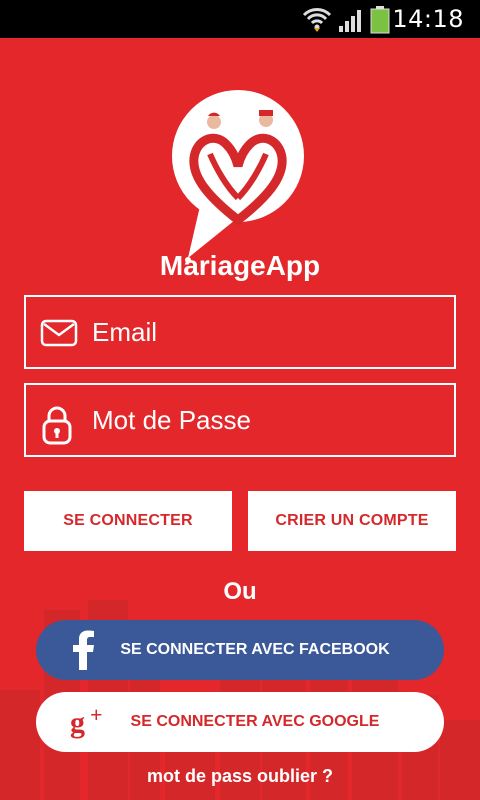 The image size is (480, 800). I want to click on google-login-button: g + SE CONNECTER AVEC GOOGLE, so click(240, 722).